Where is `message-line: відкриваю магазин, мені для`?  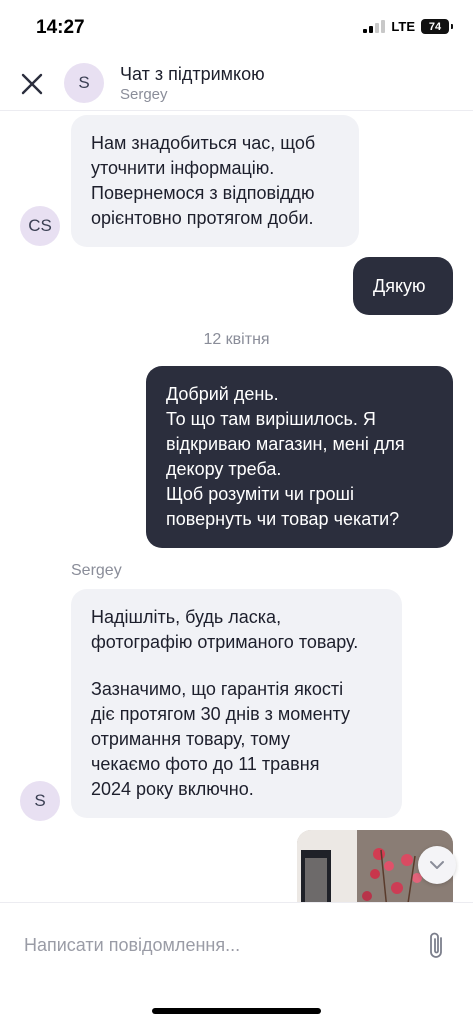 message-line: відкриваю магазин, мені для is located at coordinates (285, 444).